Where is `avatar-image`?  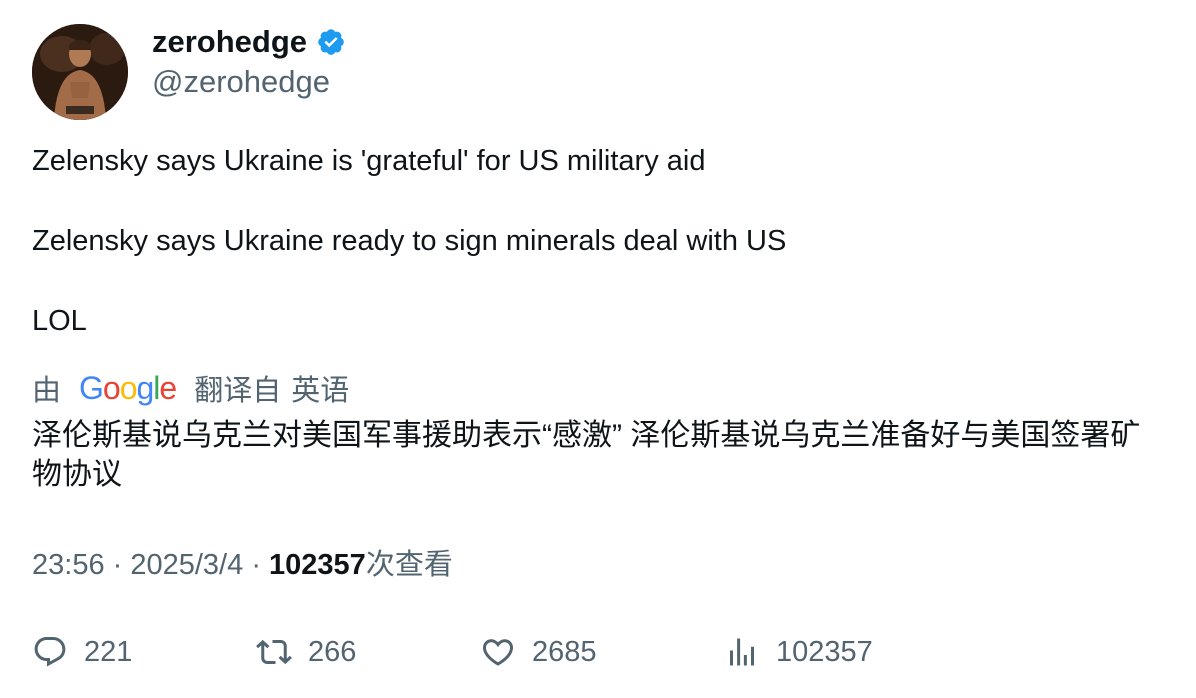
avatar-image is located at coordinates (80, 72).